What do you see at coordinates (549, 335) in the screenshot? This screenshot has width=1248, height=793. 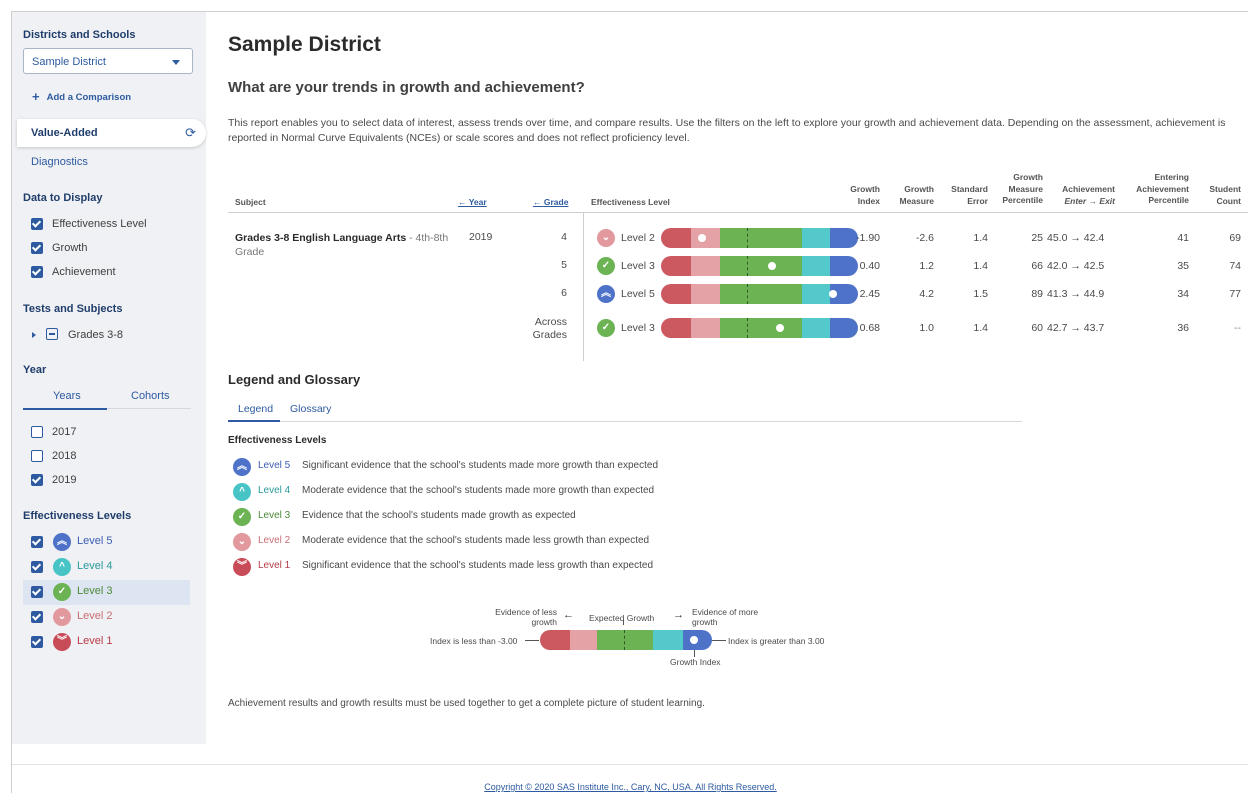 I see `grade-line: Grades` at bounding box center [549, 335].